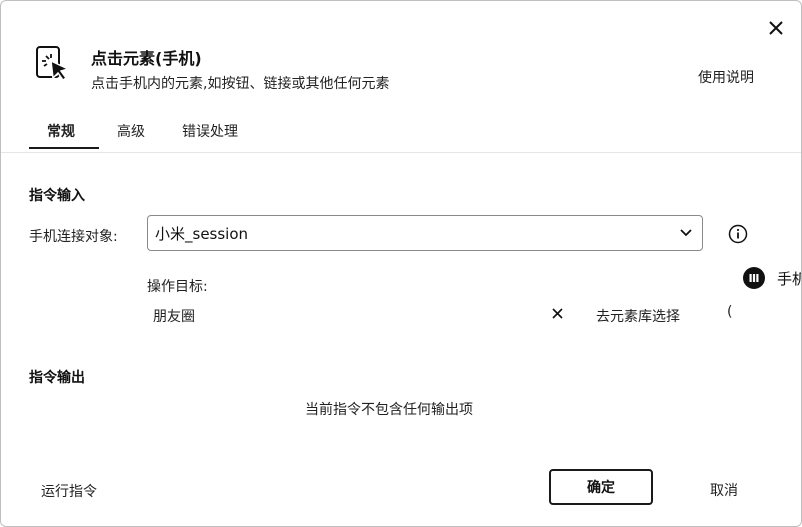 This screenshot has height=527, width=802. What do you see at coordinates (174, 316) in the screenshot?
I see `target-value: 朋友圈` at bounding box center [174, 316].